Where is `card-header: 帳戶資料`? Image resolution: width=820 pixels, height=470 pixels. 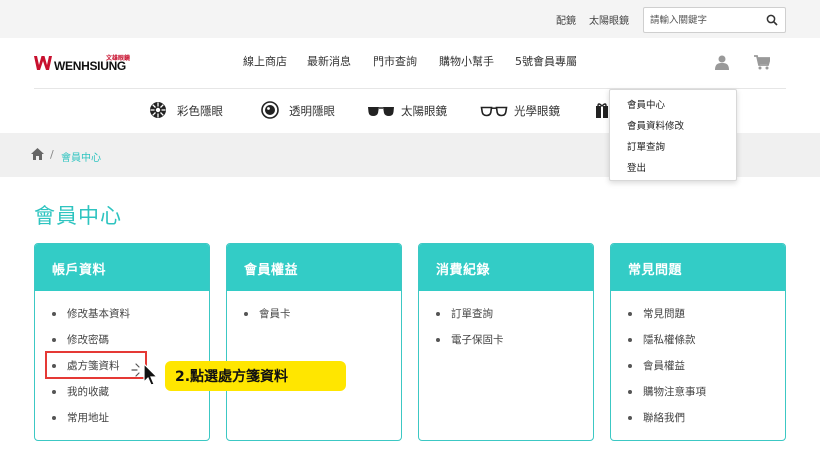
card-header: 帳戶資料 is located at coordinates (122, 267).